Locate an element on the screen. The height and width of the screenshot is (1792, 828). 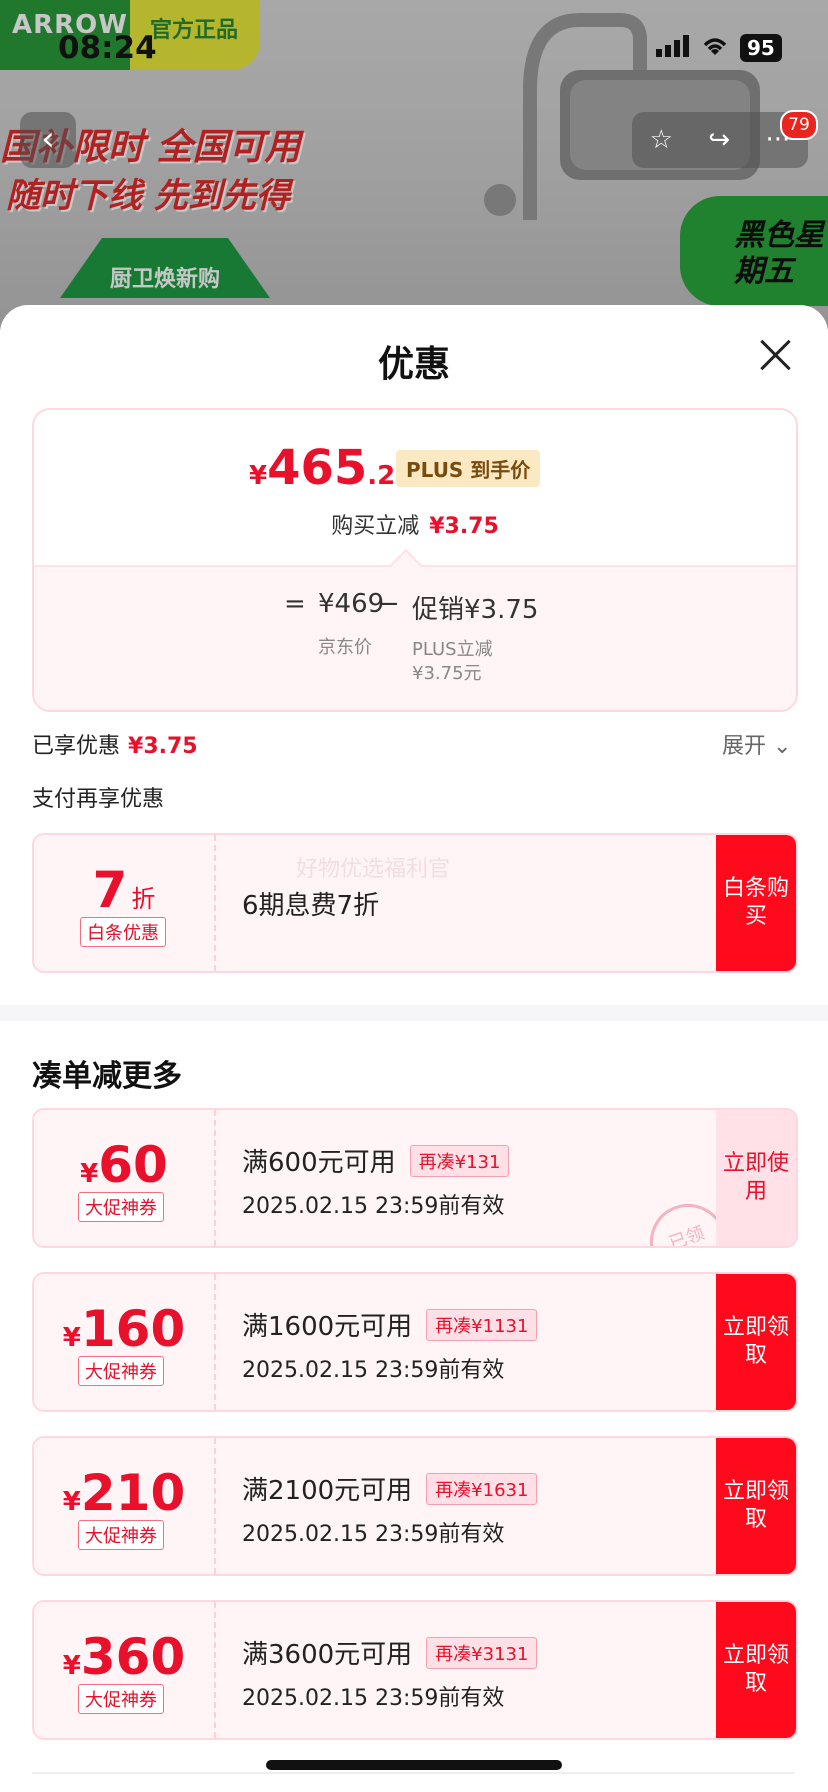
expand-label: 展开 is located at coordinates (744, 746).